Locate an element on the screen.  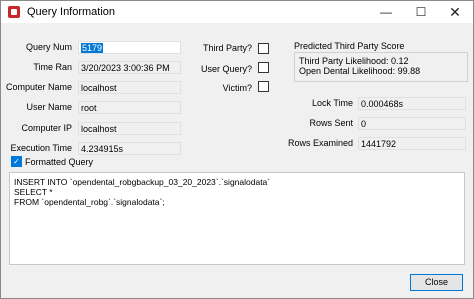
close-icon: ✕ is located at coordinates (455, 12).